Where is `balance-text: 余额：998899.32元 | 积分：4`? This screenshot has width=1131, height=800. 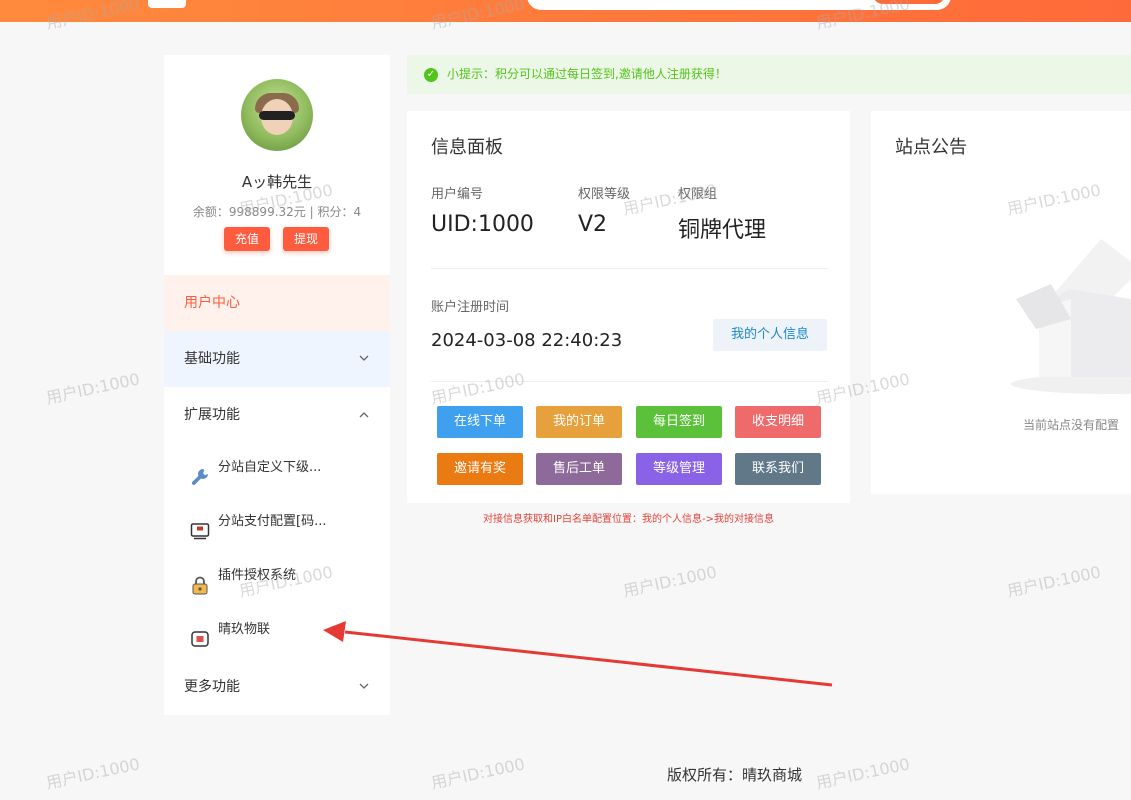
balance-text: 余额：998899.32元 | 积分：4 is located at coordinates (277, 212).